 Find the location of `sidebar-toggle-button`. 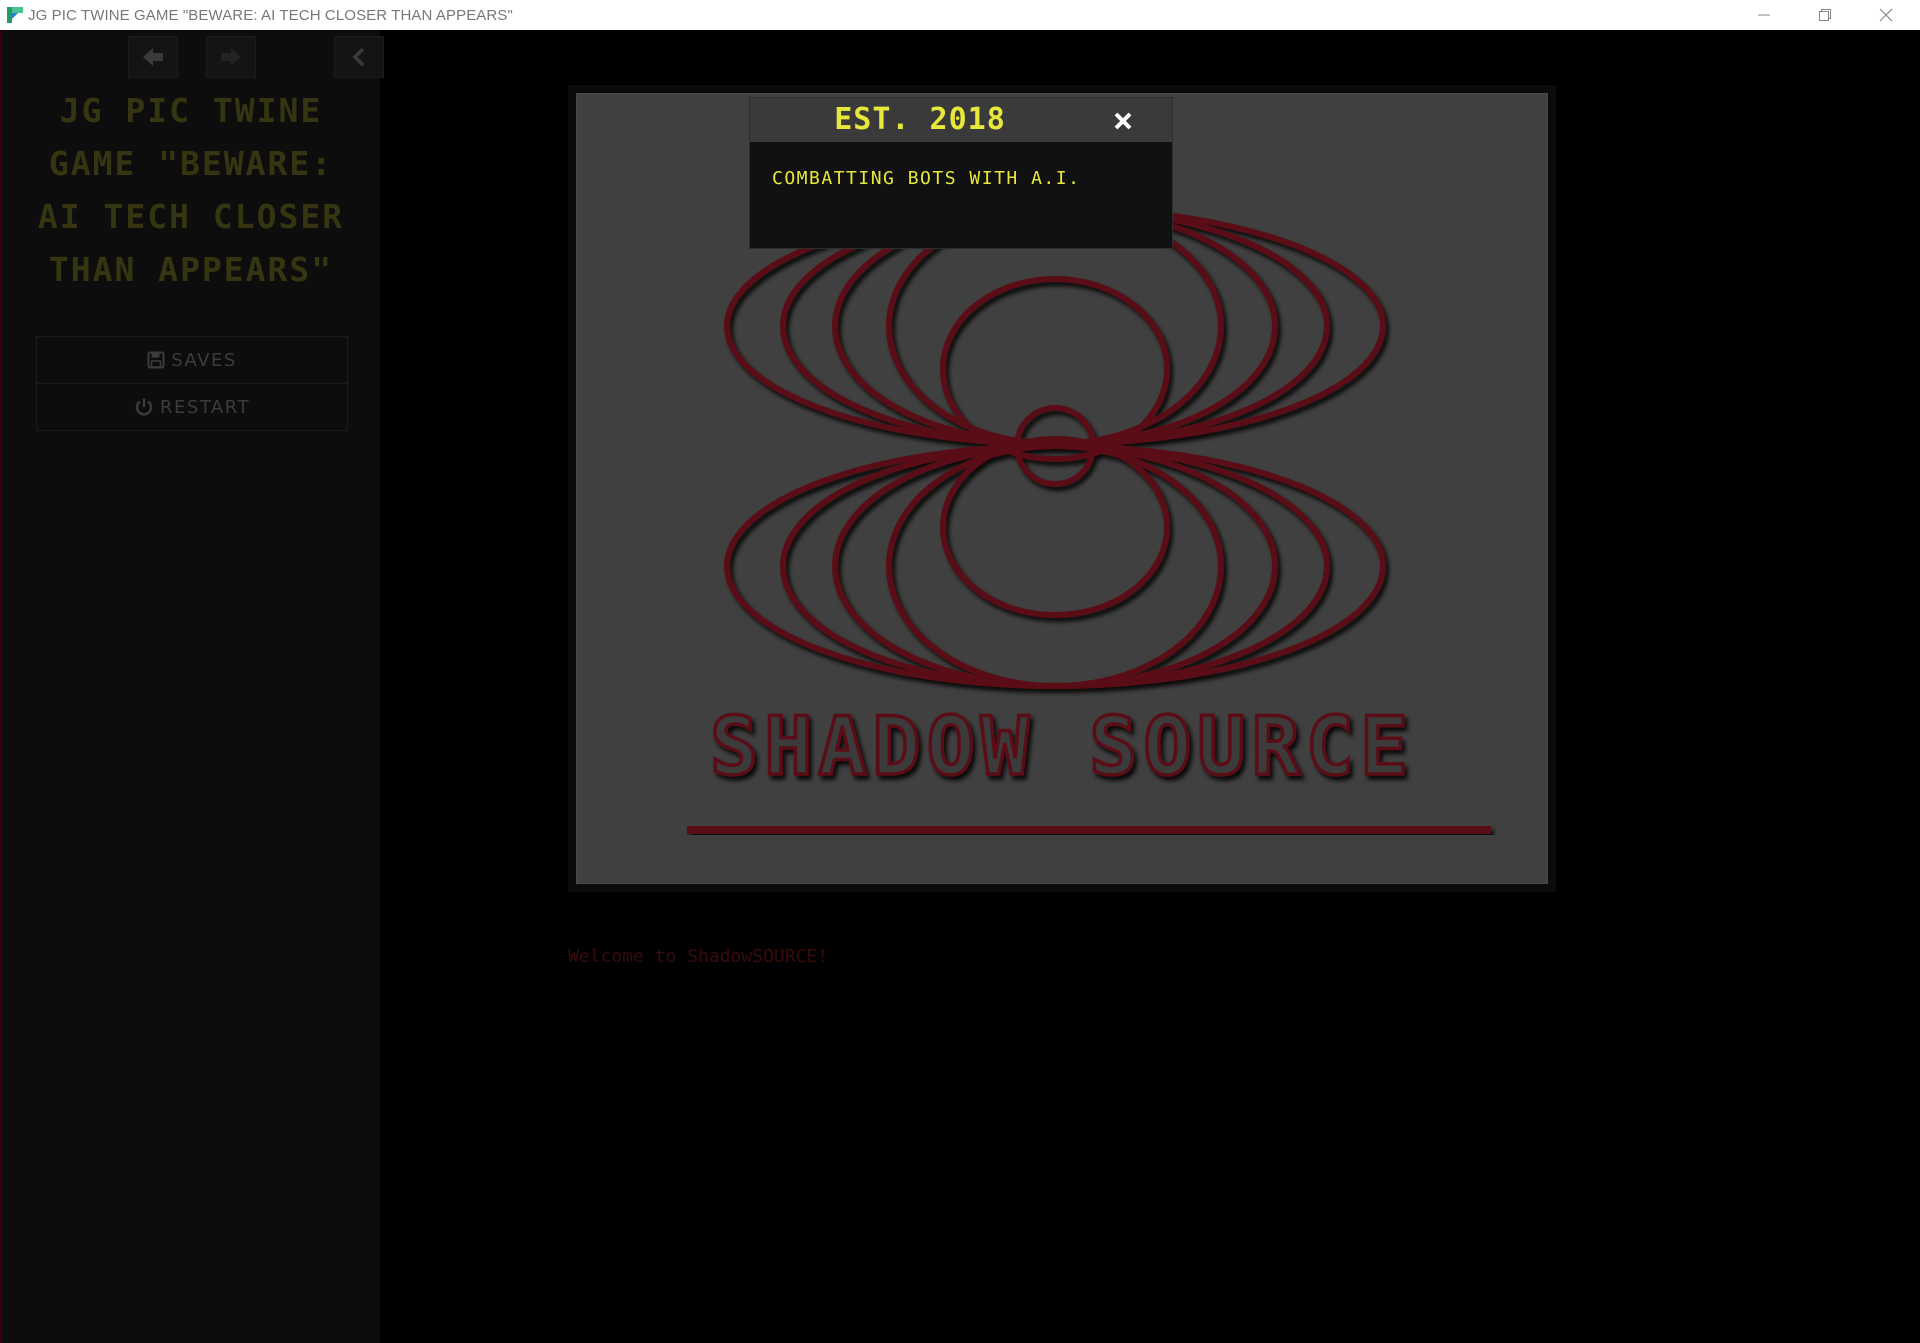

sidebar-toggle-button is located at coordinates (359, 57).